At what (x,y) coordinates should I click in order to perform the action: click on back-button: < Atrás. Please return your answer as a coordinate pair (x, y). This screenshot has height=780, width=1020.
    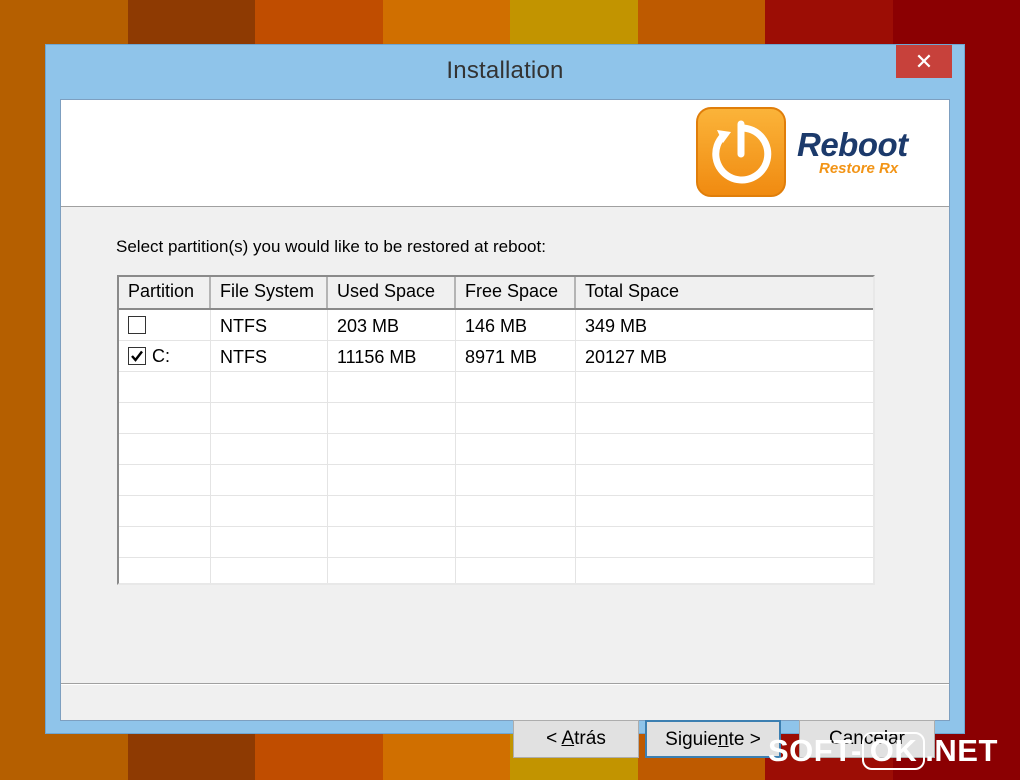
    Looking at the image, I should click on (576, 739).